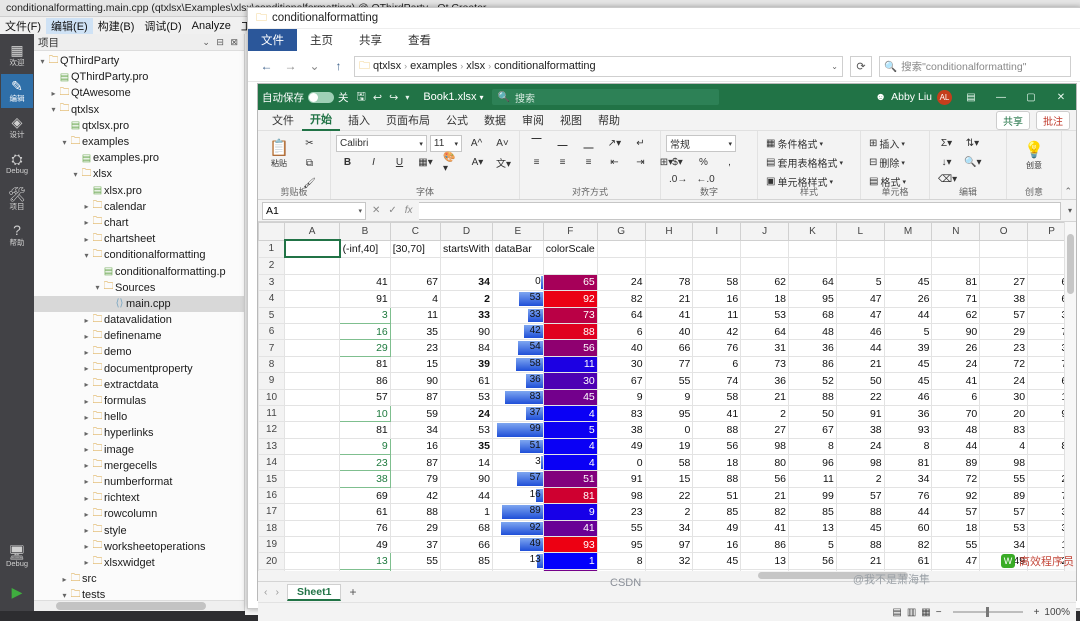 The height and width of the screenshot is (621, 1080). I want to click on cell-M20: 61, so click(908, 561).